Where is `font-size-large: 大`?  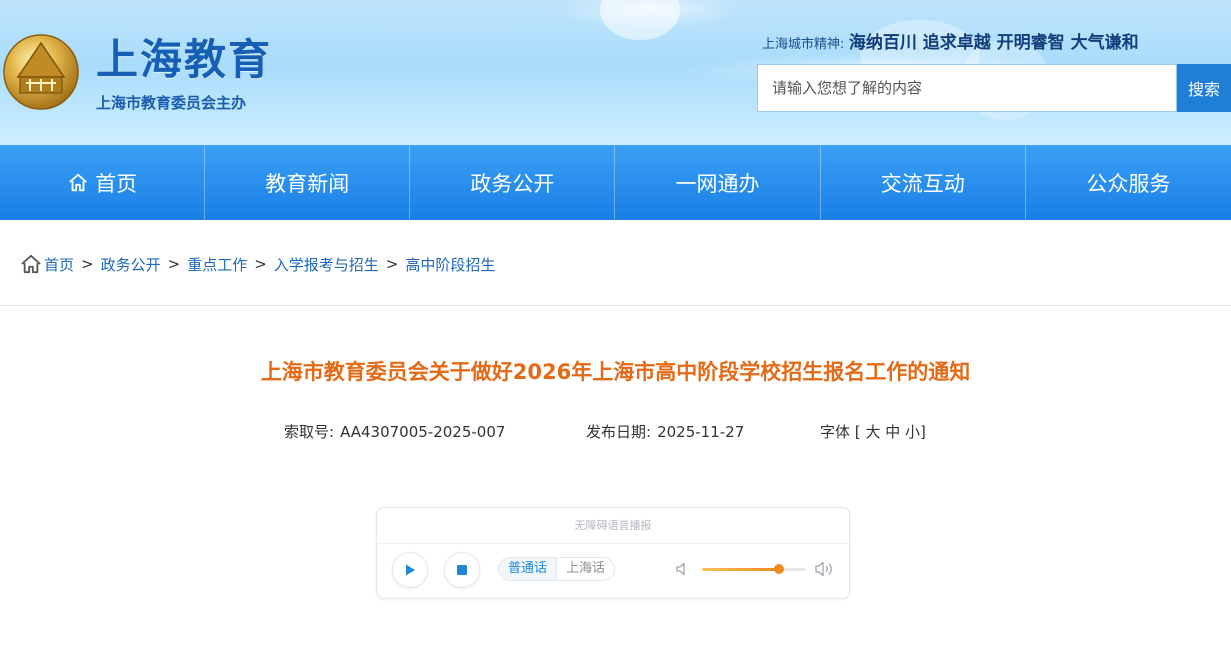 font-size-large: 大 is located at coordinates (872, 432).